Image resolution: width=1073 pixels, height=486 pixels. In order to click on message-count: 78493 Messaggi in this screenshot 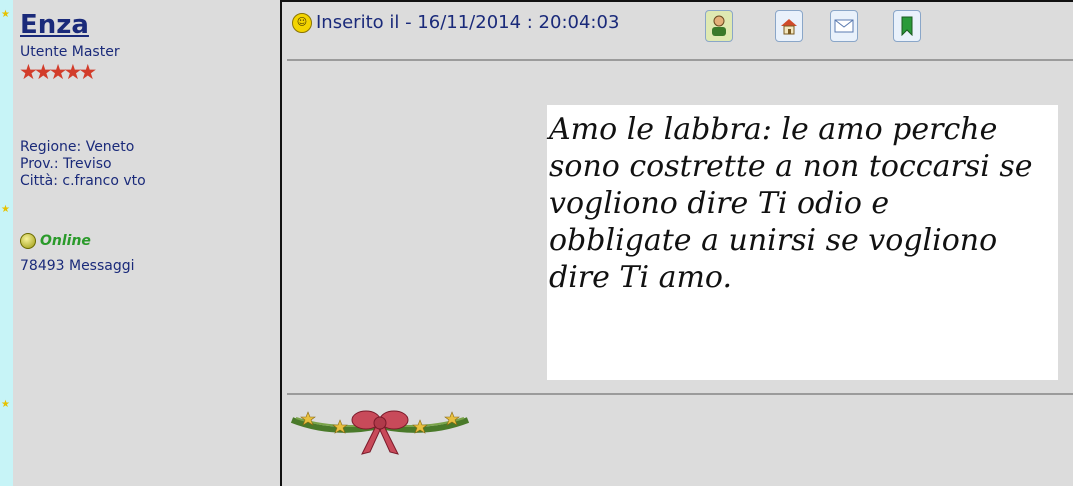, I will do `click(77, 266)`.